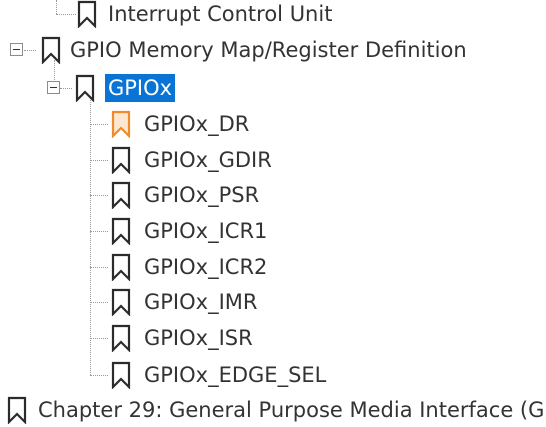 The height and width of the screenshot is (427, 546). I want to click on tree-item-gpio-memory-map: GPIO Memory Map/Register Definition, so click(253, 50).